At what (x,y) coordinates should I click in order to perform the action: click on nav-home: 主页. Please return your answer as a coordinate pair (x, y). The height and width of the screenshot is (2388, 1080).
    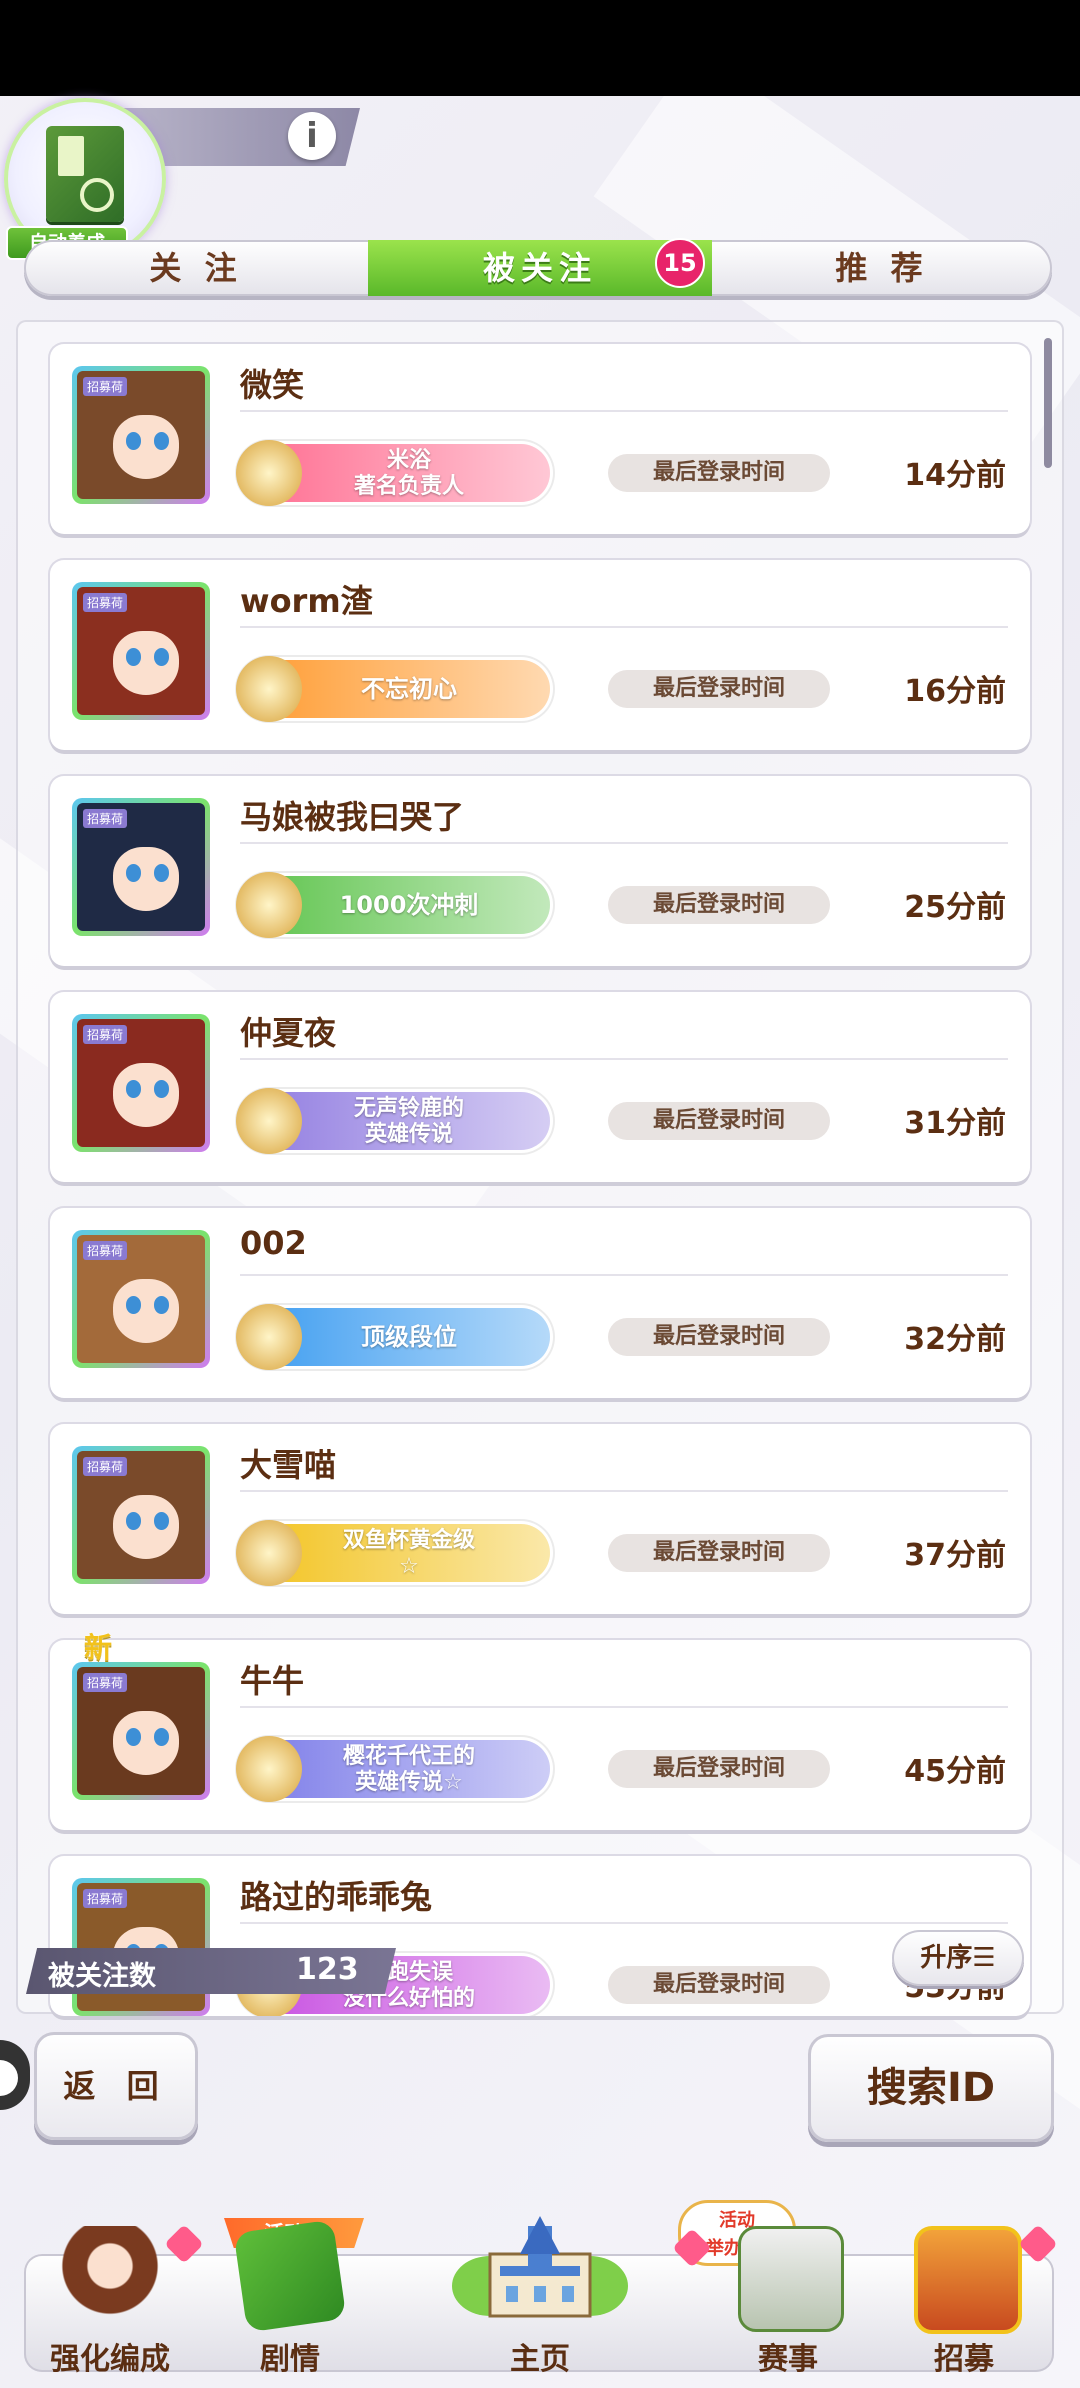
    Looking at the image, I should click on (540, 2291).